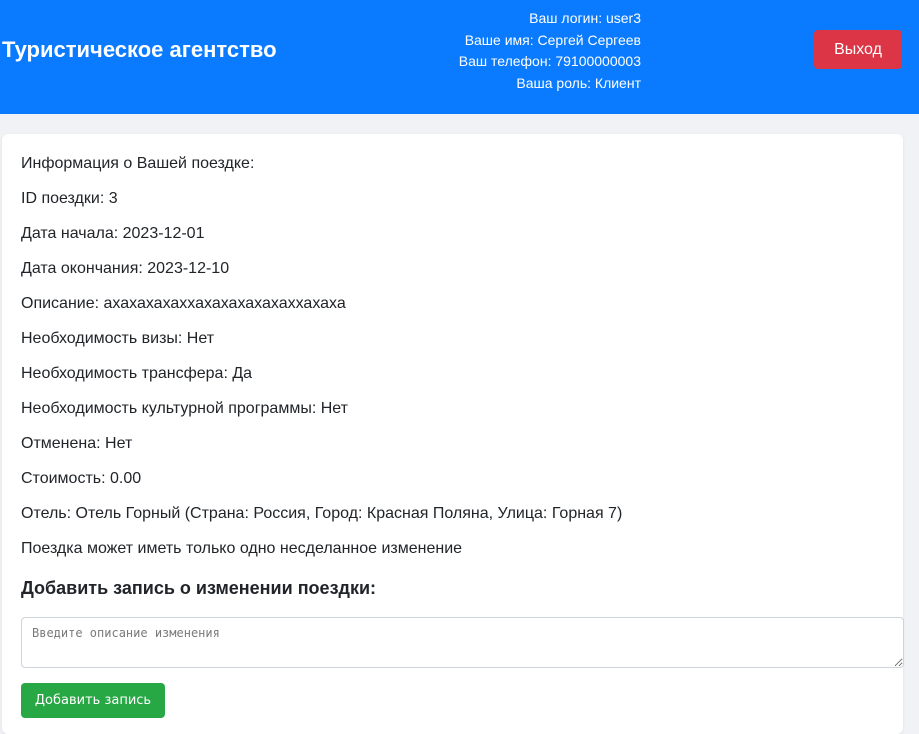 Image resolution: width=919 pixels, height=734 pixels. Describe the element at coordinates (118, 338) in the screenshot. I see `trip-visa: Необходимость визы: Нет` at that location.